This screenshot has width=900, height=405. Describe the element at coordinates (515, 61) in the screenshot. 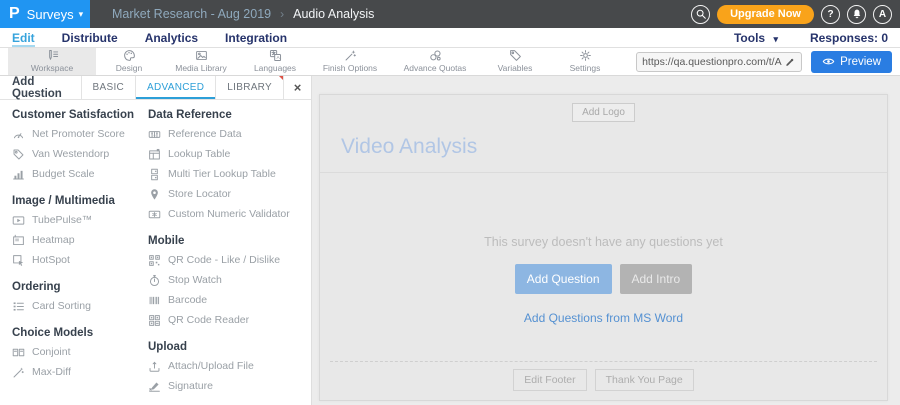

I see `toolbar-item-variables: Variables` at that location.